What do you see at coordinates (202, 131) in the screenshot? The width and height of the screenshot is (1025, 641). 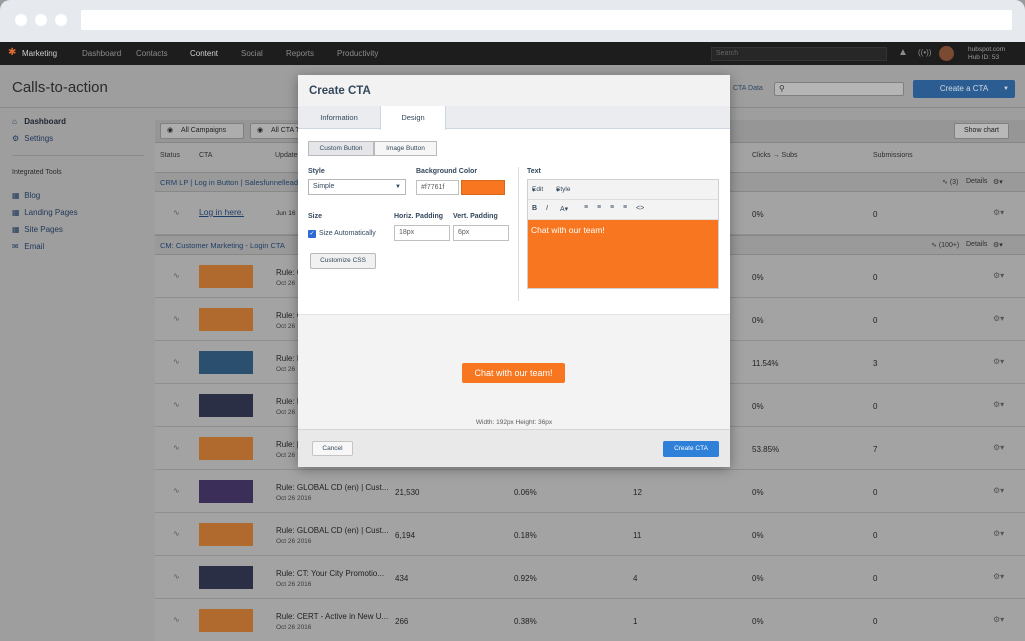 I see `campaign-filter: ◉ All Campaigns` at bounding box center [202, 131].